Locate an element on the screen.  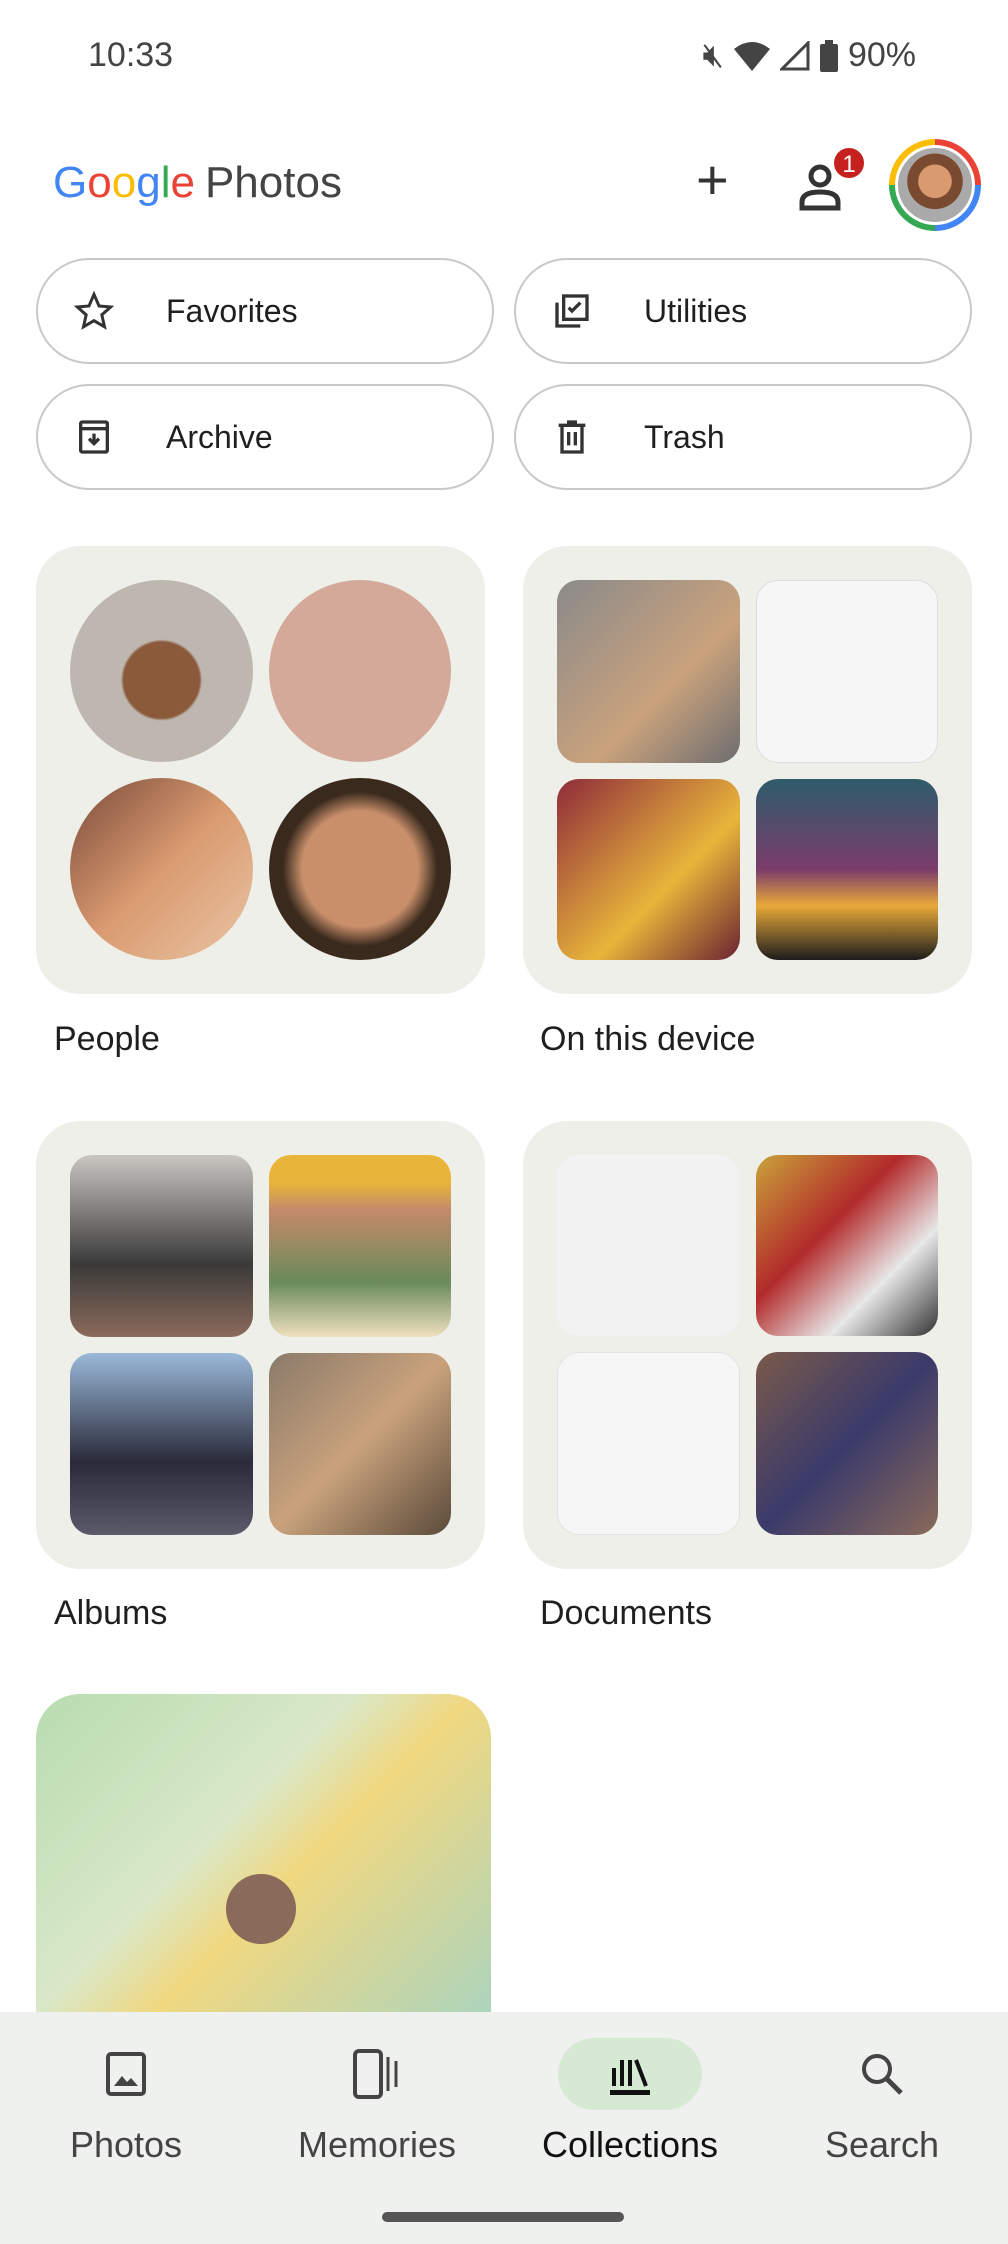
chip-label: Utilities is located at coordinates (696, 310).